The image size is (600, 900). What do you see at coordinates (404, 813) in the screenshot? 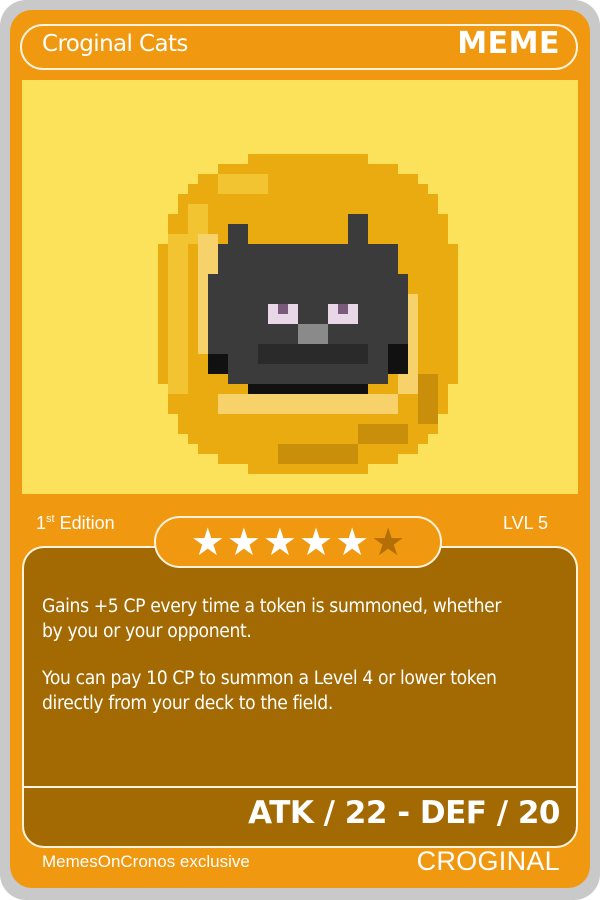
I see `attack-defense-stats: ATK / 22 - DEF / 20` at bounding box center [404, 813].